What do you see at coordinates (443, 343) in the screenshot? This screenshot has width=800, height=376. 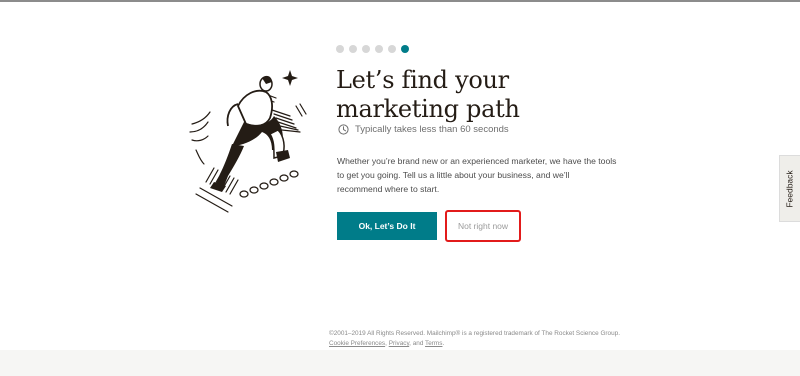 I see `footer-period: .` at bounding box center [443, 343].